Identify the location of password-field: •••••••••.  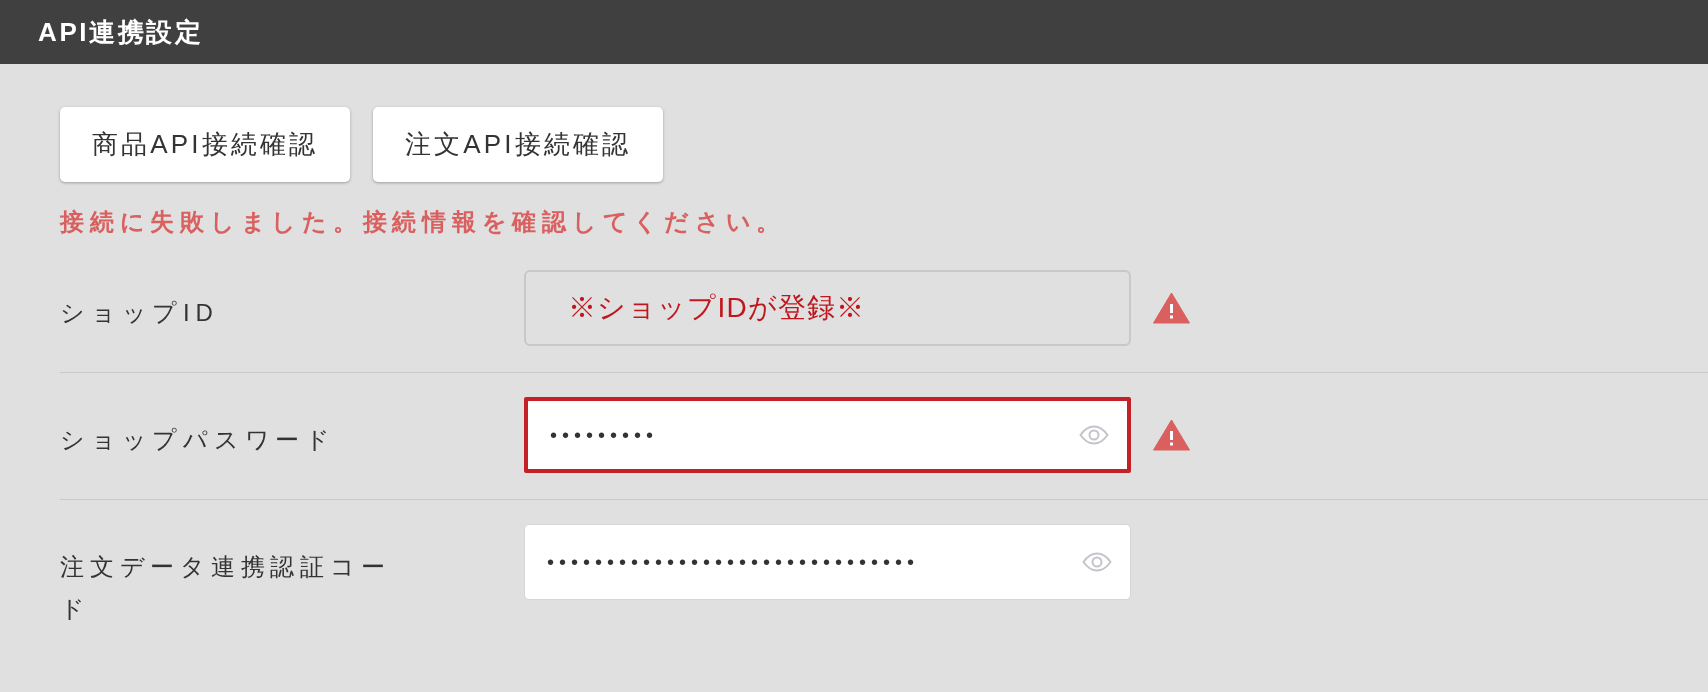
(827, 435).